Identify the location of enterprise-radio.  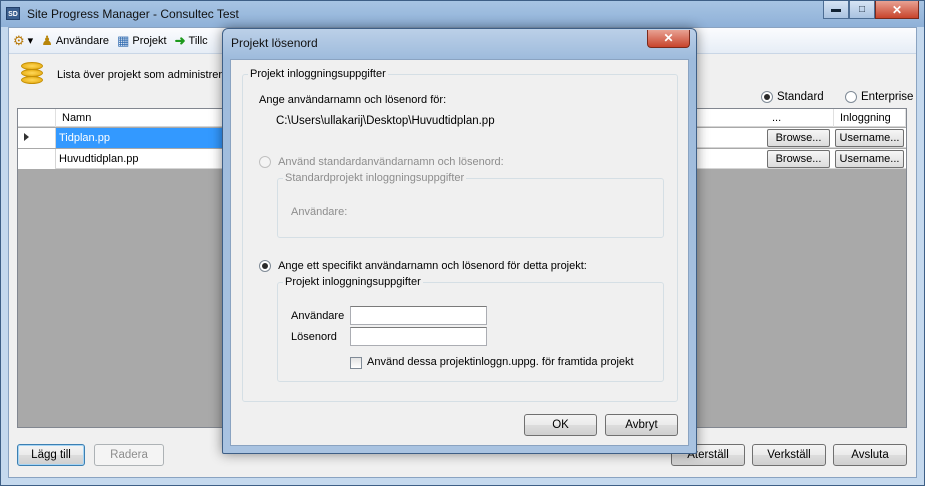
(851, 97).